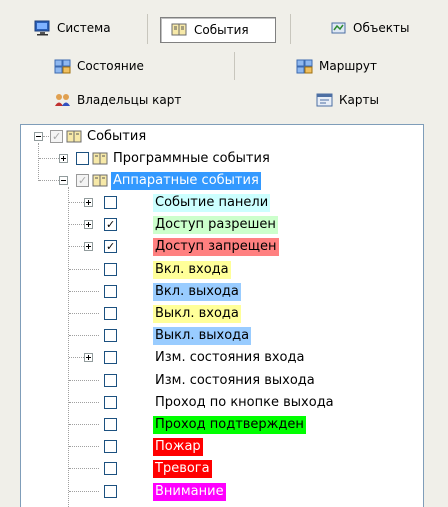 Image resolution: width=448 pixels, height=507 pixels. Describe the element at coordinates (62, 66) in the screenshot. I see `state-icon` at that location.